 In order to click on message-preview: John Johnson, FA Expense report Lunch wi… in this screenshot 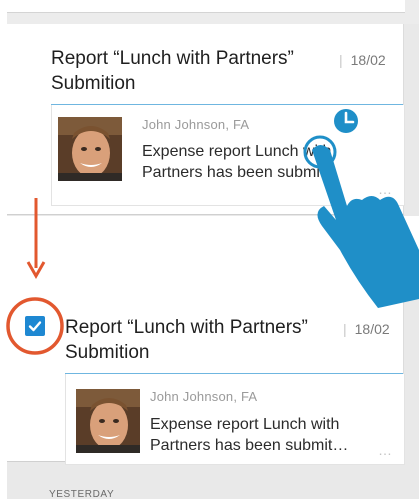, I will do `click(235, 419)`.